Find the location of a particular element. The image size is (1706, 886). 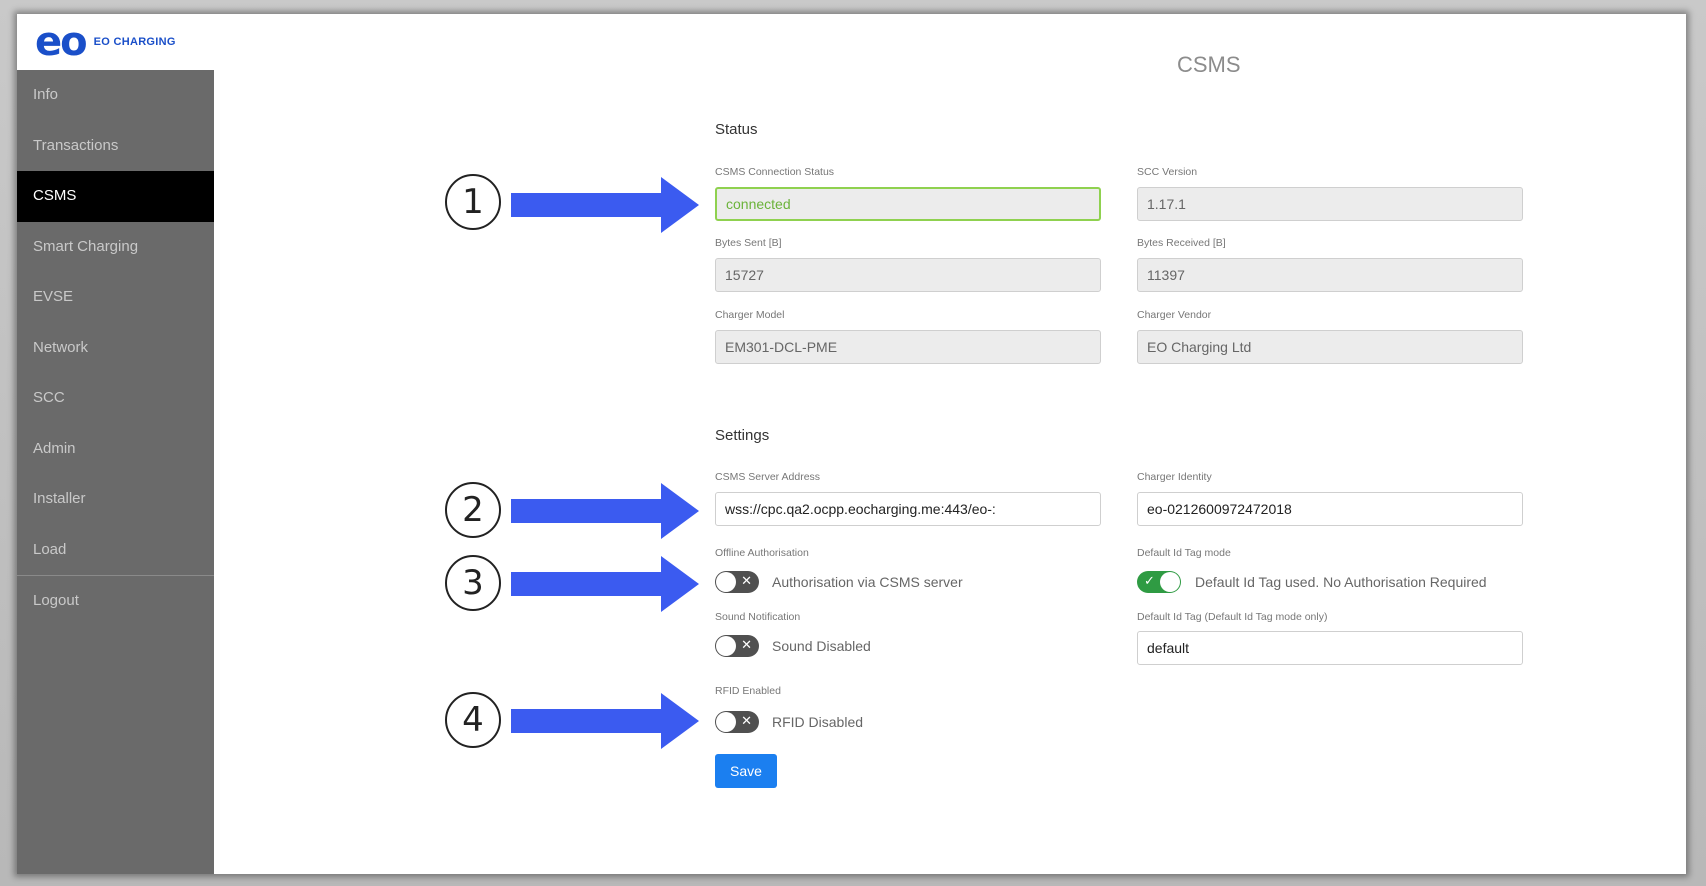

brand-logo: eo EO CHARGING is located at coordinates (115, 42).